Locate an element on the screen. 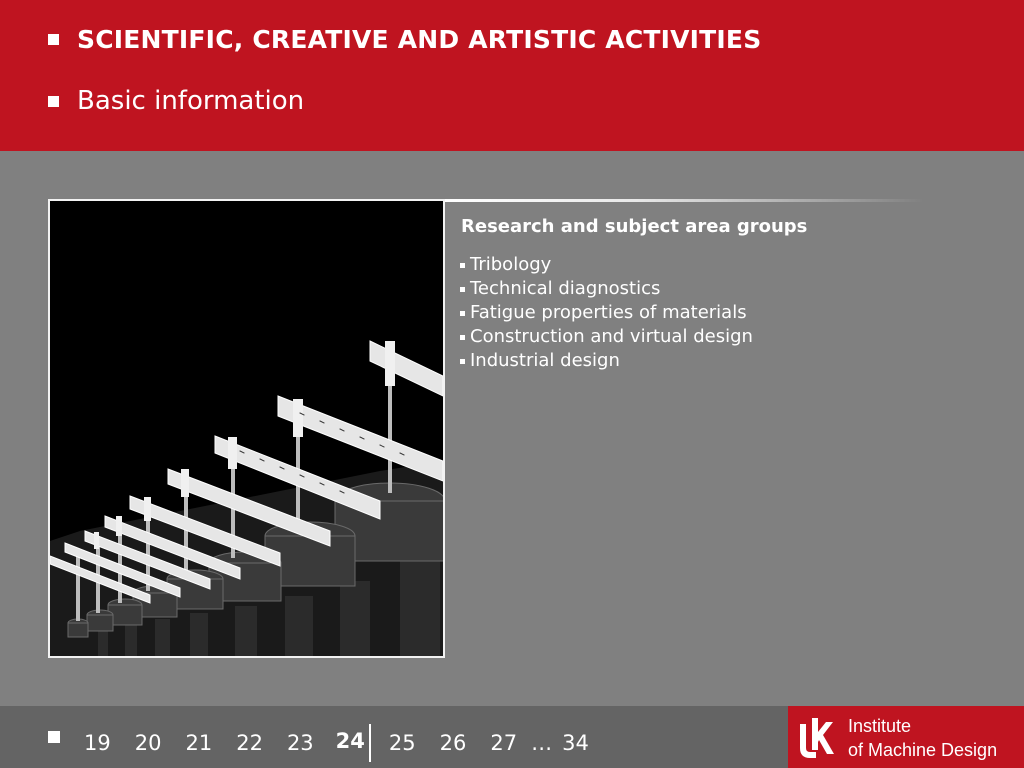 This screenshot has height=768, width=1024. institute-name-line1: Institute is located at coordinates (880, 726).